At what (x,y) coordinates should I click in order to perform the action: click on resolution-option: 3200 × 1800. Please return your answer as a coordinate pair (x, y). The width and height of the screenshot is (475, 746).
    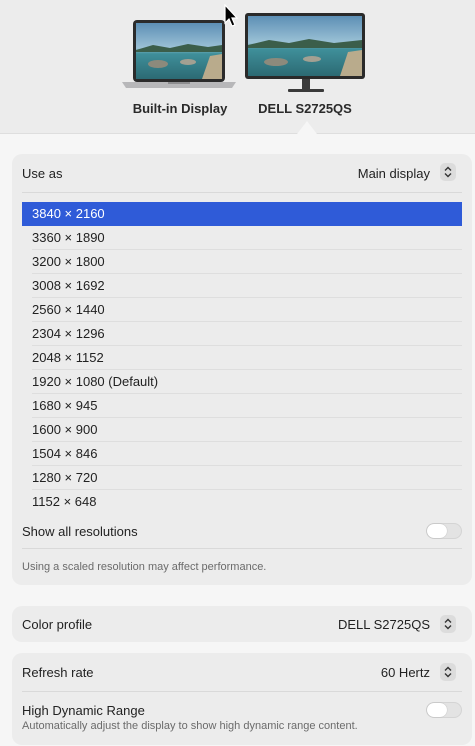
    Looking at the image, I should click on (242, 262).